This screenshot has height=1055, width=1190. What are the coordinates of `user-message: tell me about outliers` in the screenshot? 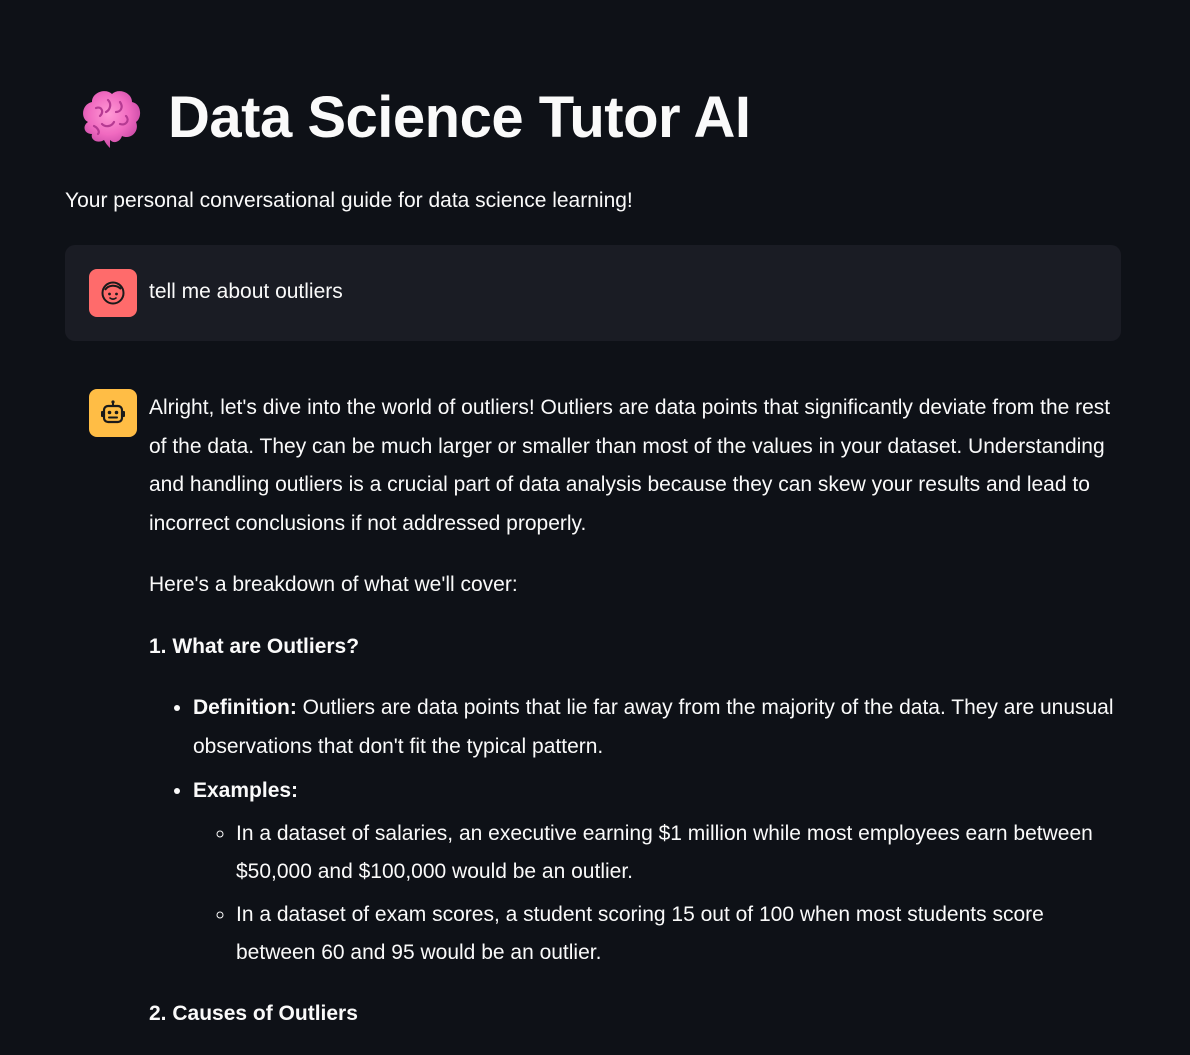 It's located at (593, 293).